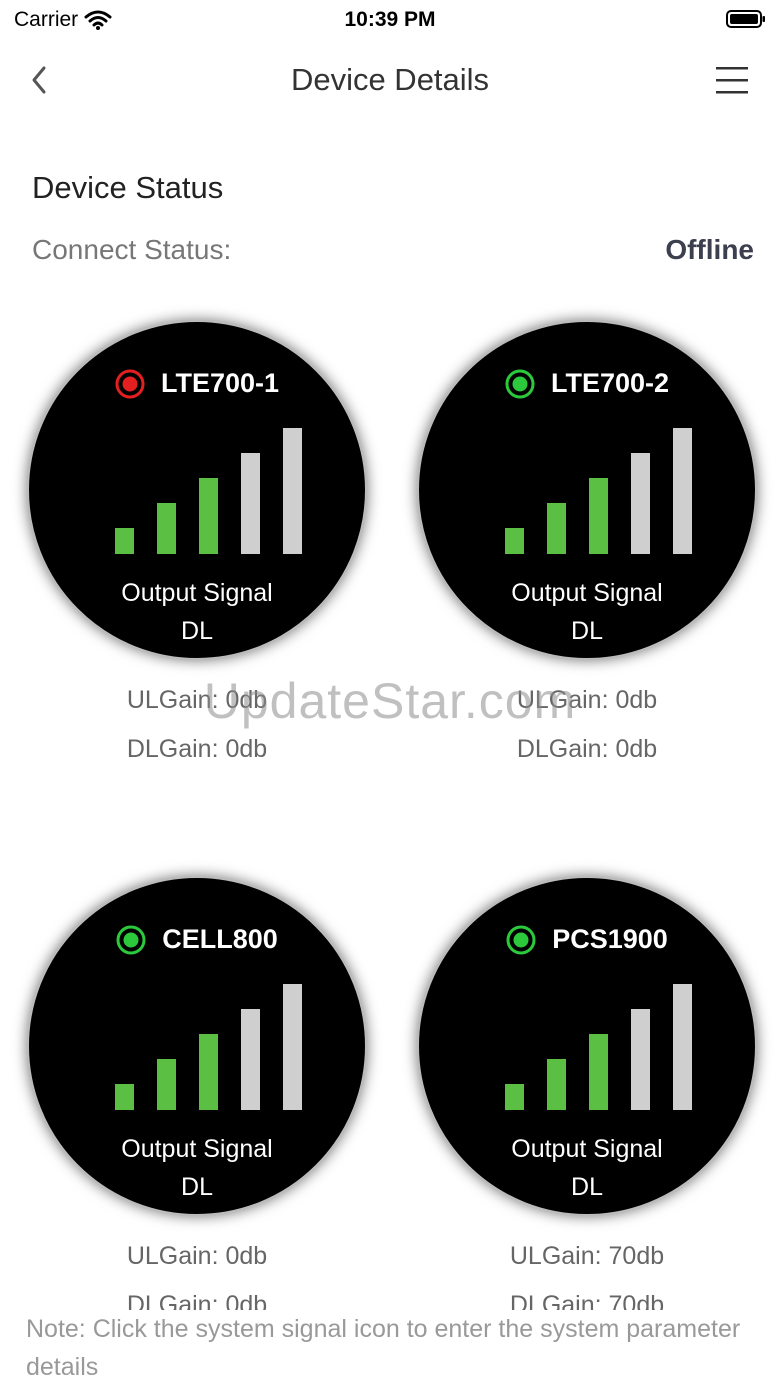  What do you see at coordinates (709, 249) in the screenshot?
I see `connect-status-value: Offline` at bounding box center [709, 249].